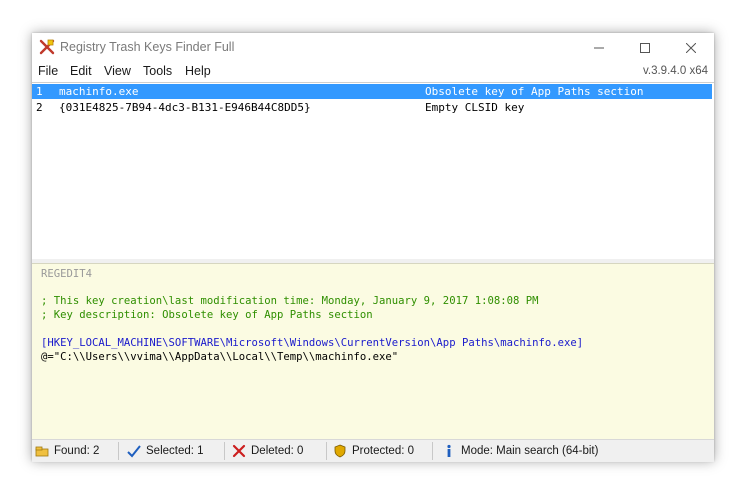  I want to click on app-logo-icon, so click(47, 47).